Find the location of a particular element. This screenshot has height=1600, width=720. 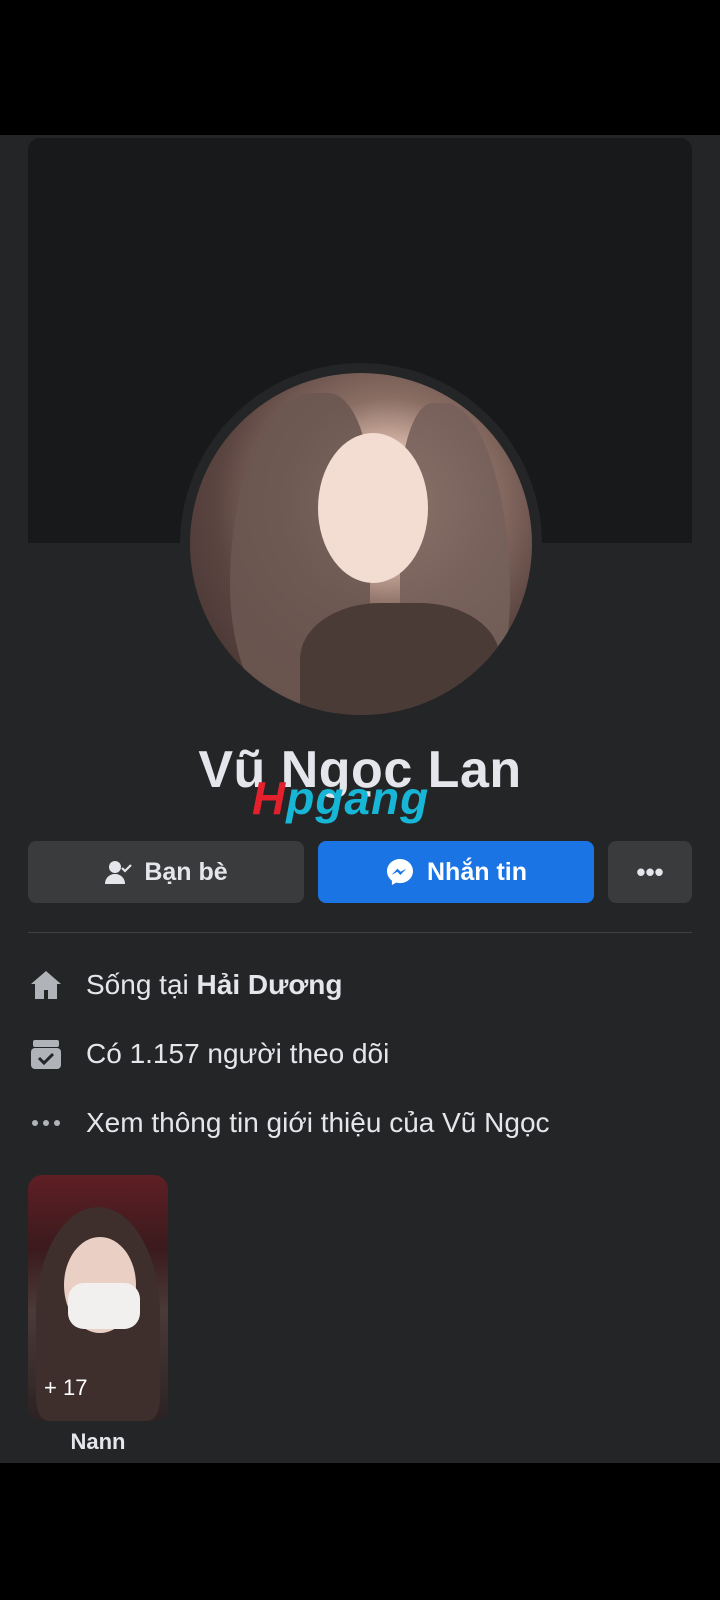

watermark: Hpgang is located at coordinates (340, 798).